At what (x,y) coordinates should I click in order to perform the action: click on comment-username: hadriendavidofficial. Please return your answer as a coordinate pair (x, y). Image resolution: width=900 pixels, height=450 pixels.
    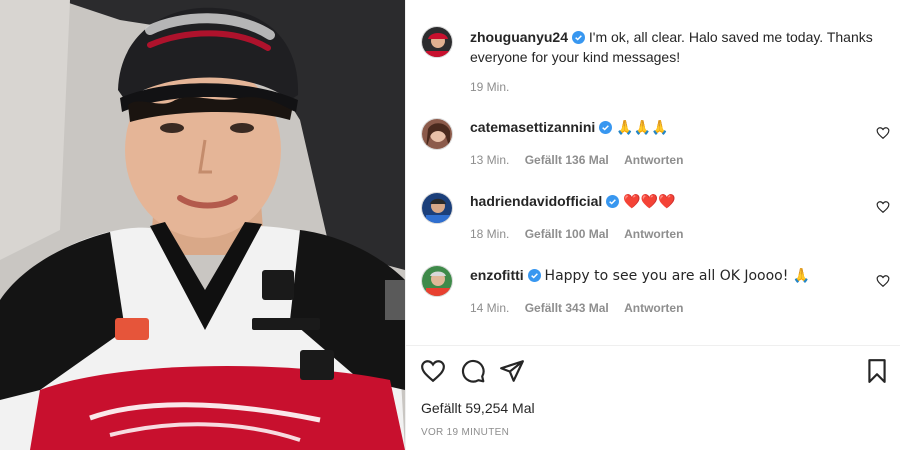
    Looking at the image, I should click on (536, 201).